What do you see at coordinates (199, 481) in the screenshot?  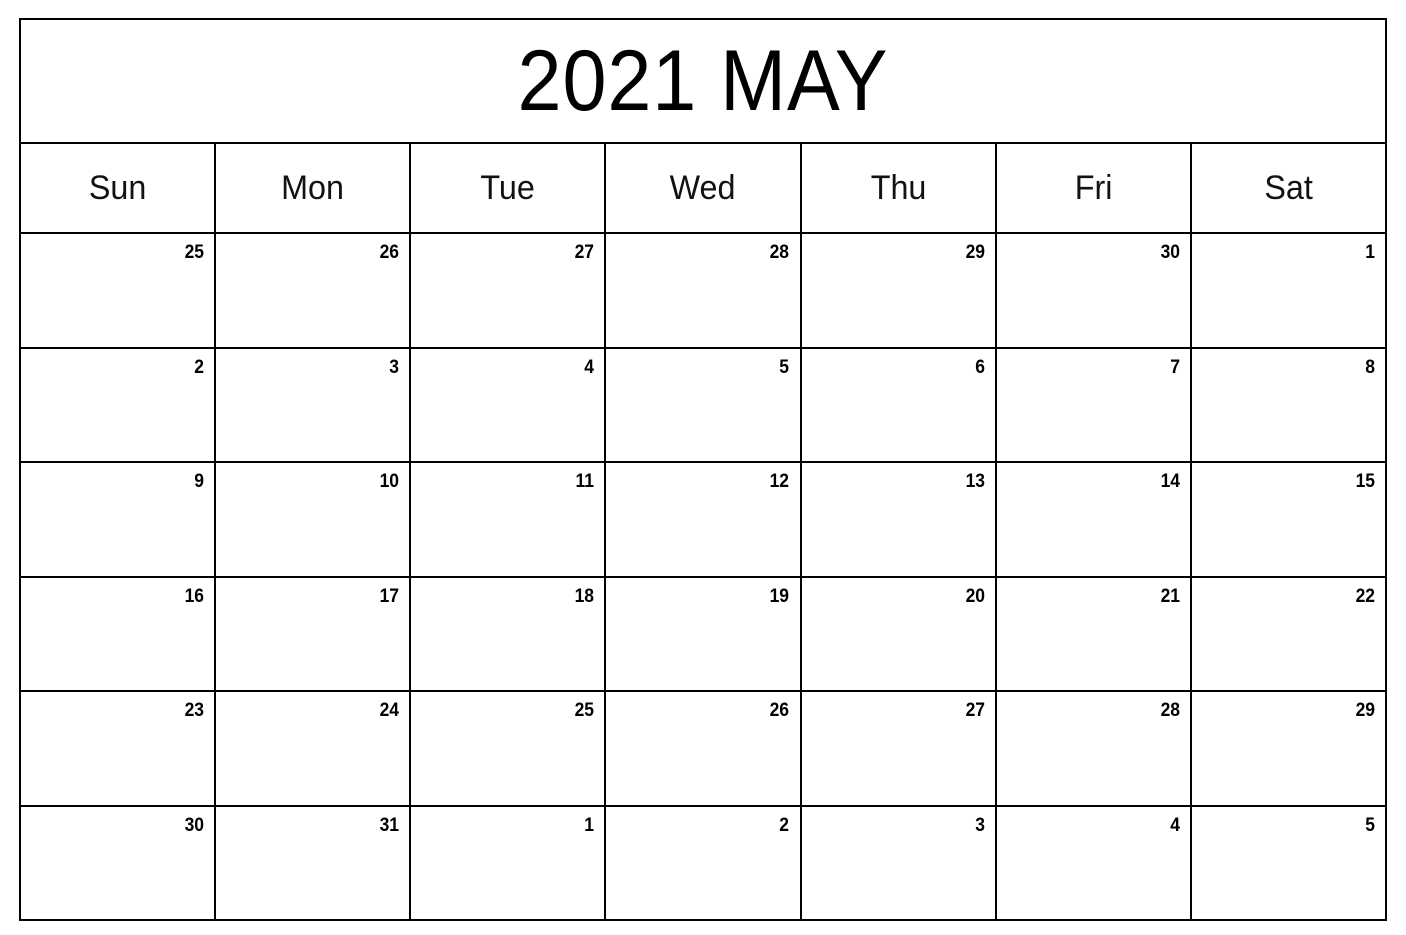 I see `day-number: 9` at bounding box center [199, 481].